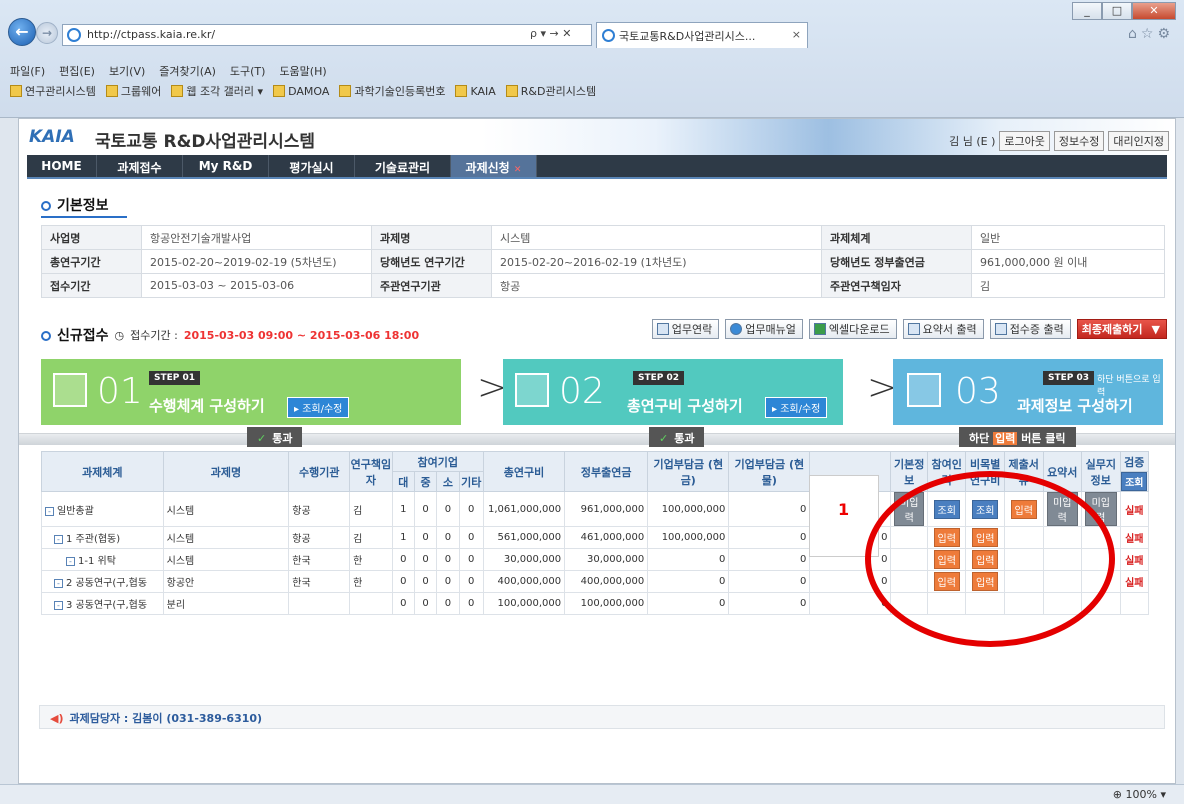 This screenshot has width=1184, height=804. I want to click on verify-view-button: 조회, so click(1134, 481).